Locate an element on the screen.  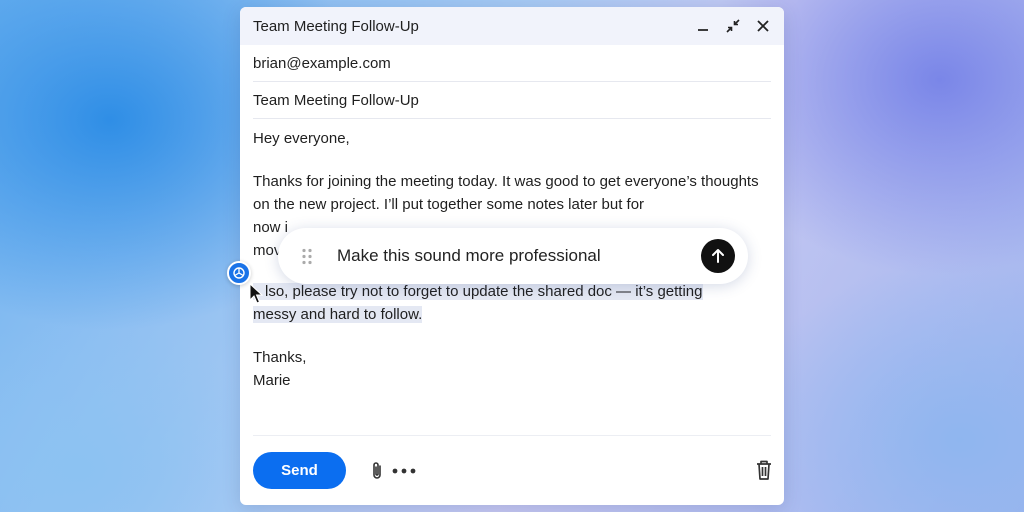
window-controls is located at coordinates (733, 26).